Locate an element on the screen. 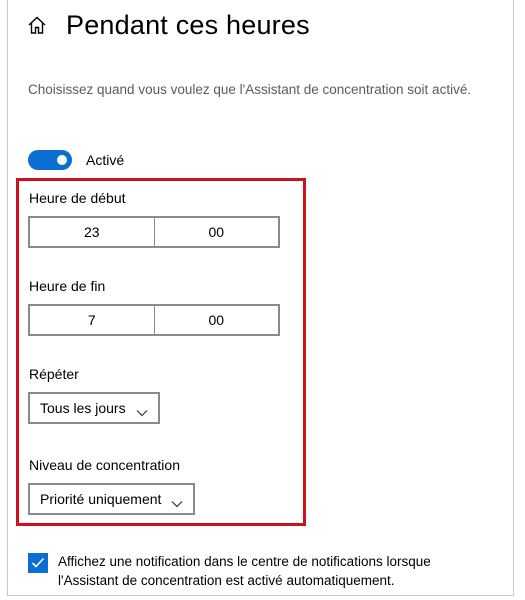 Image resolution: width=525 pixels, height=600 pixels. start-time-picker: 23 00 is located at coordinates (154, 232).